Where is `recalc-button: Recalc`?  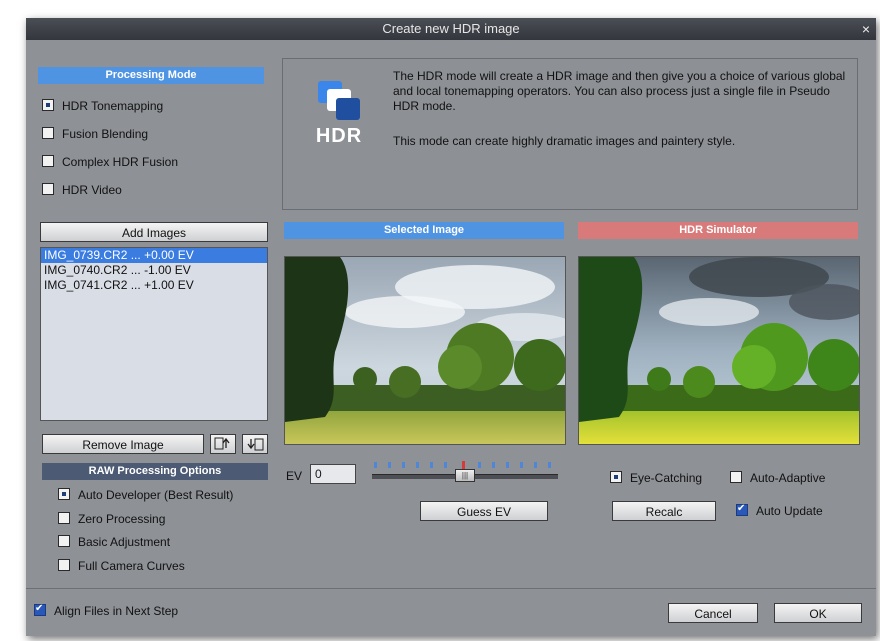
recalc-button: Recalc is located at coordinates (664, 511).